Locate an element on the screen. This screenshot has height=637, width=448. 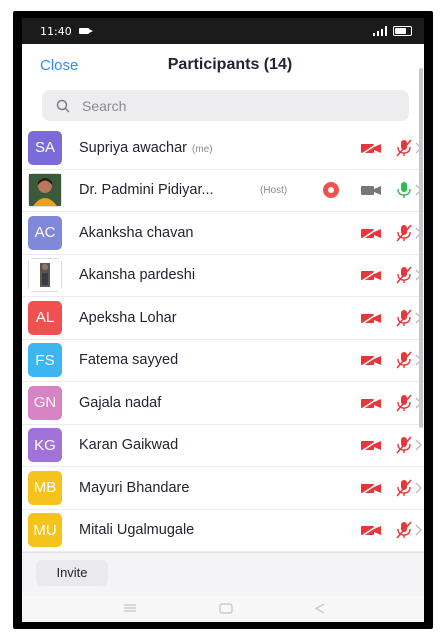
header: Close Participants (14) is located at coordinates (223, 64).